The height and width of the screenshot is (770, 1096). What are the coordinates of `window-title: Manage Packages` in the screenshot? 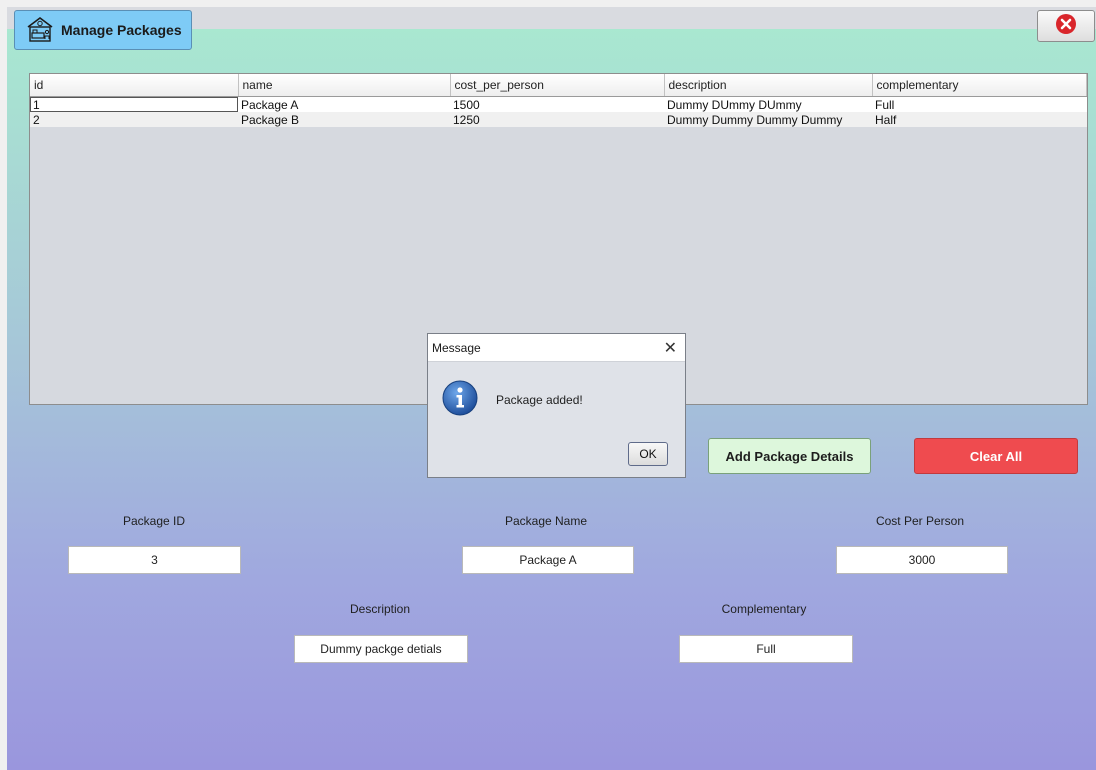 It's located at (121, 30).